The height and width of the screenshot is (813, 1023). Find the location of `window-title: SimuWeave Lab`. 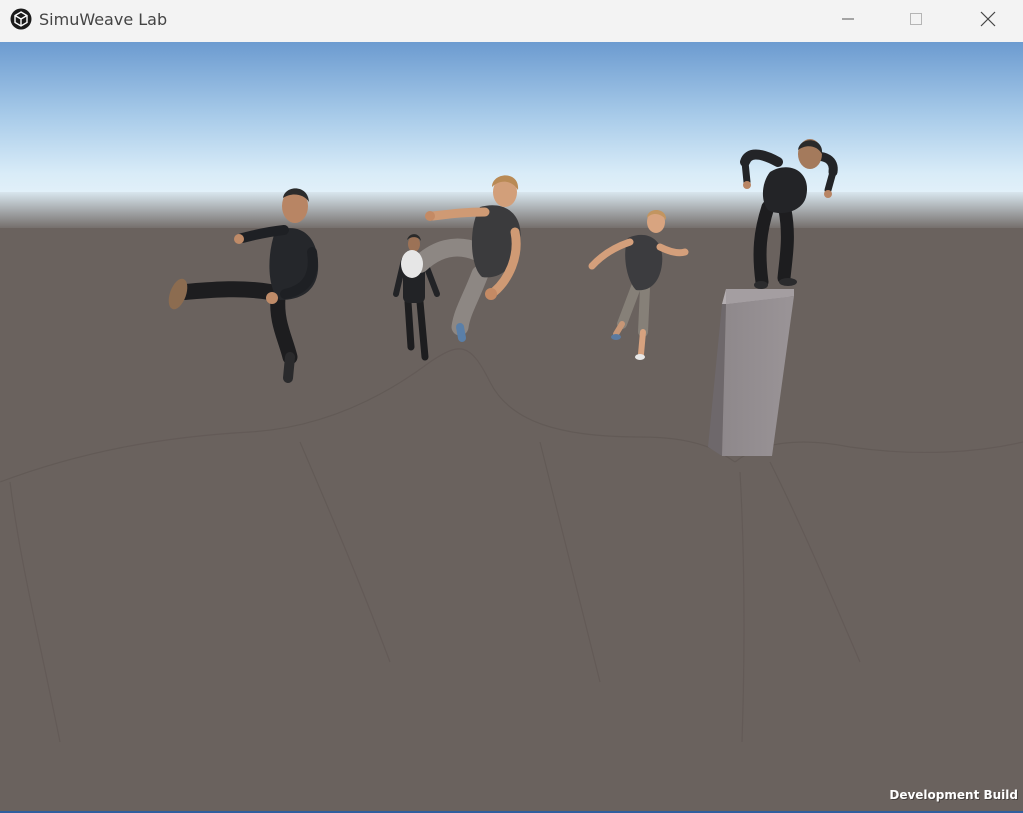

window-title: SimuWeave Lab is located at coordinates (103, 19).